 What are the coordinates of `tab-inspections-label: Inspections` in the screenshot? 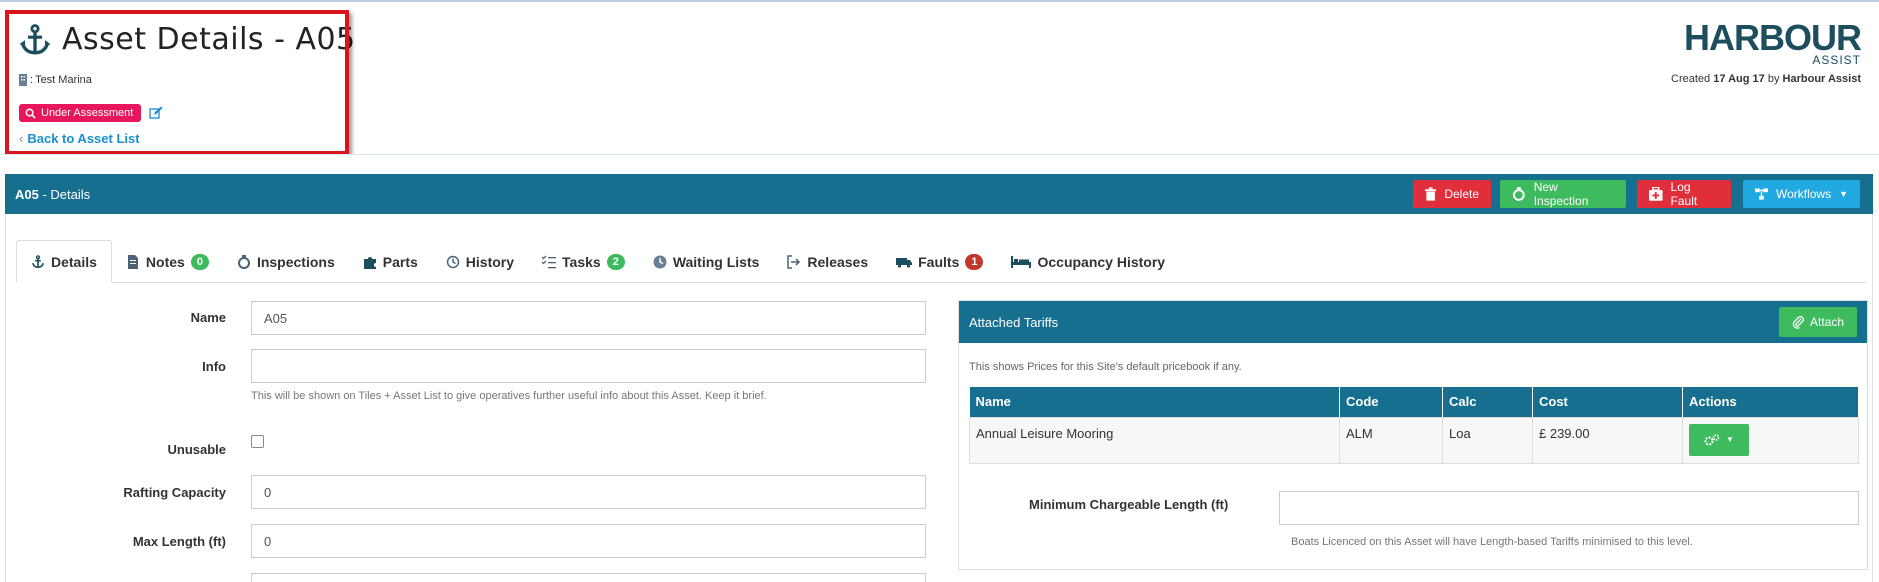 It's located at (295, 261).